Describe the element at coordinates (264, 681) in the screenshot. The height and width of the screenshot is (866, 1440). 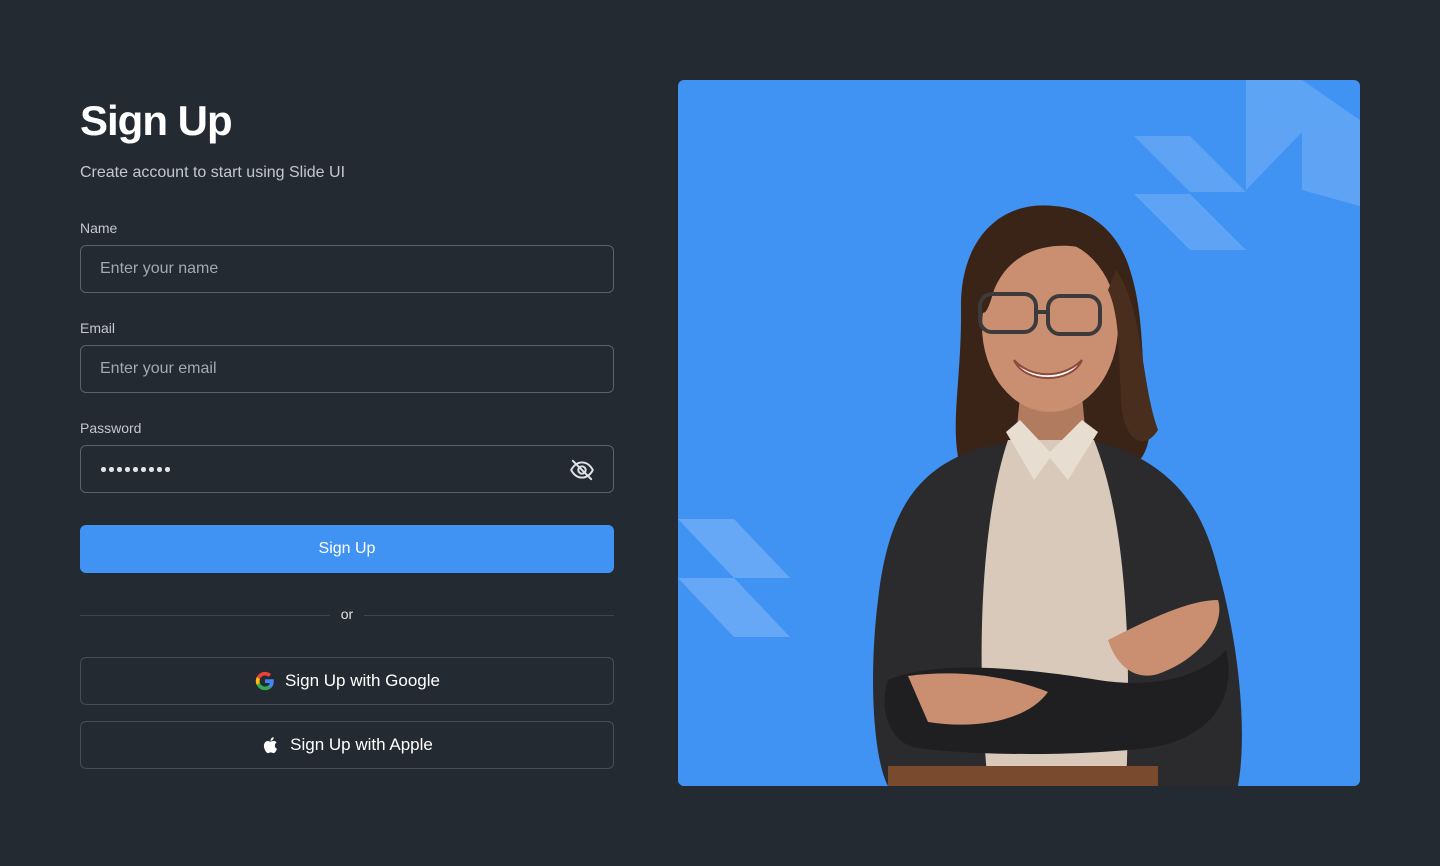
I see `google-icon` at that location.